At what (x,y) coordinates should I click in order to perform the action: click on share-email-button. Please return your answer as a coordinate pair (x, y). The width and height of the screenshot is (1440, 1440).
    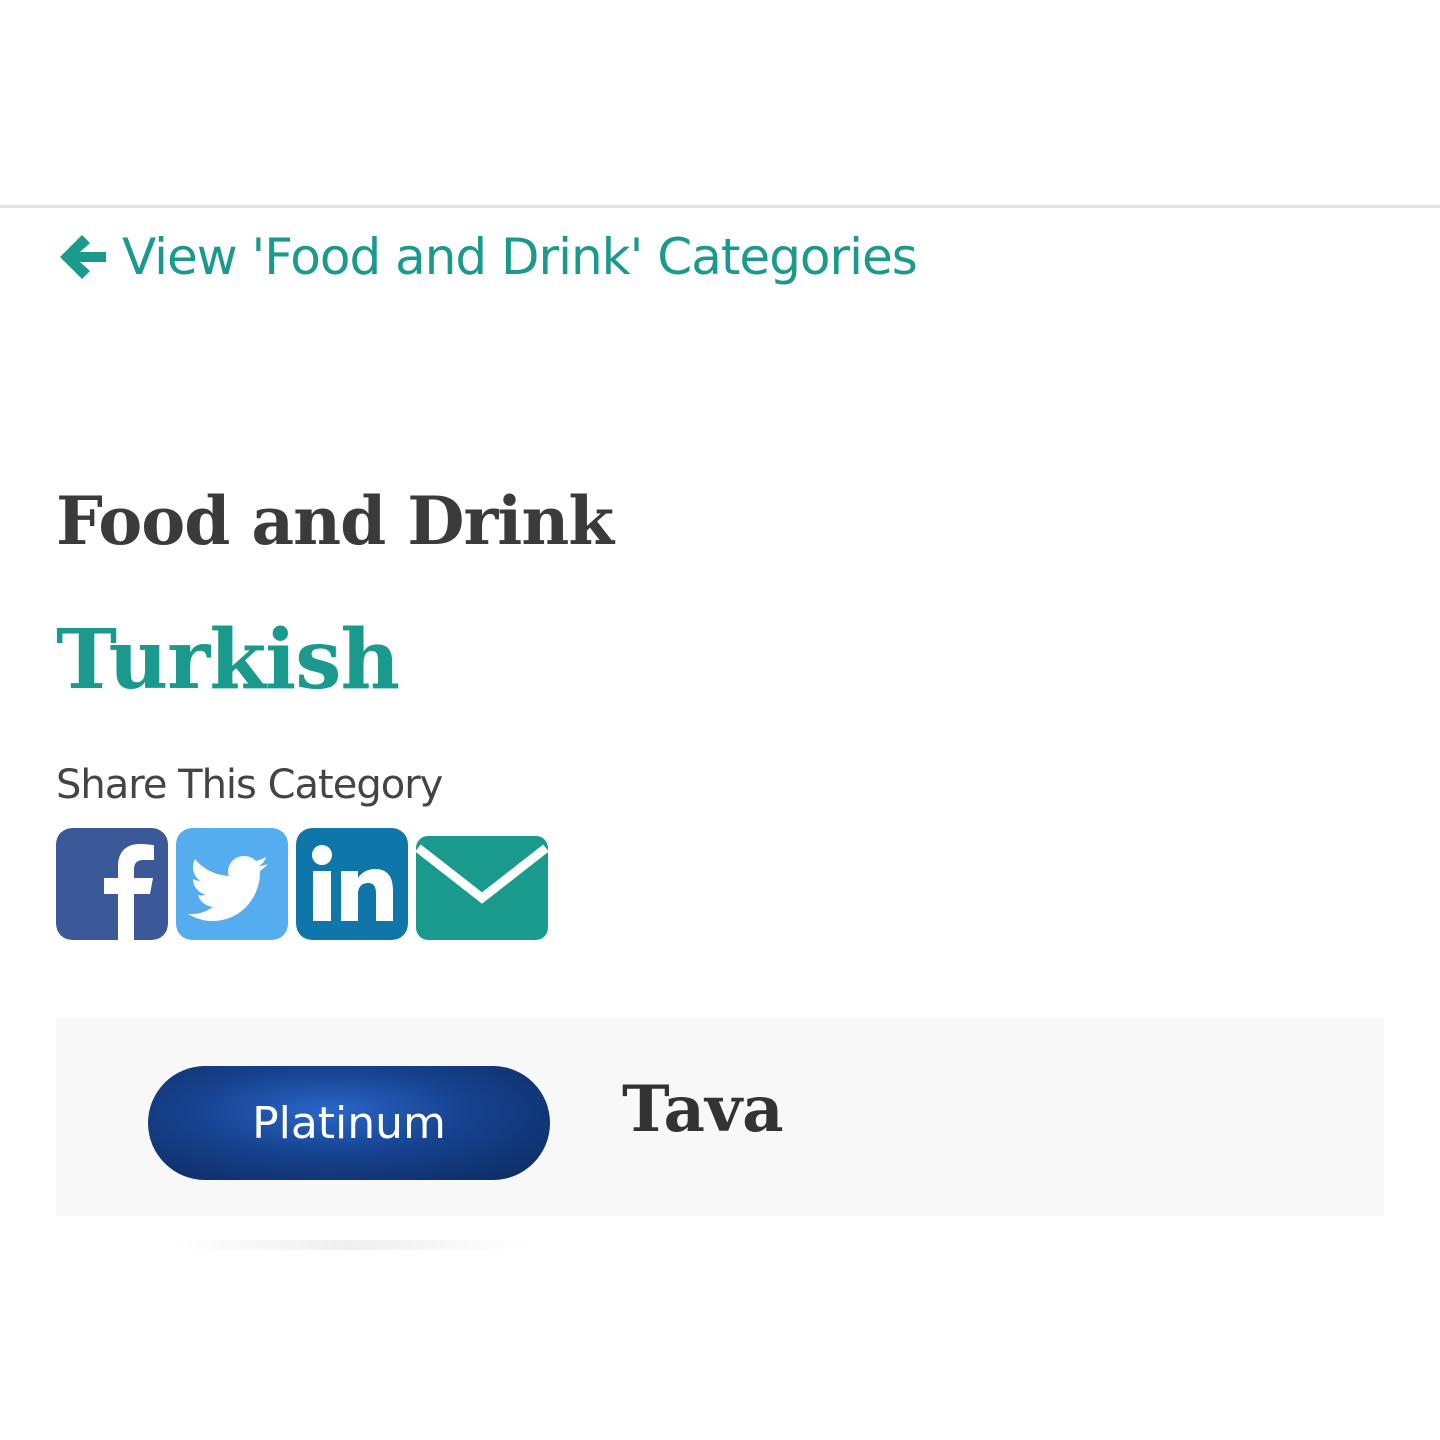
    Looking at the image, I should click on (482, 884).